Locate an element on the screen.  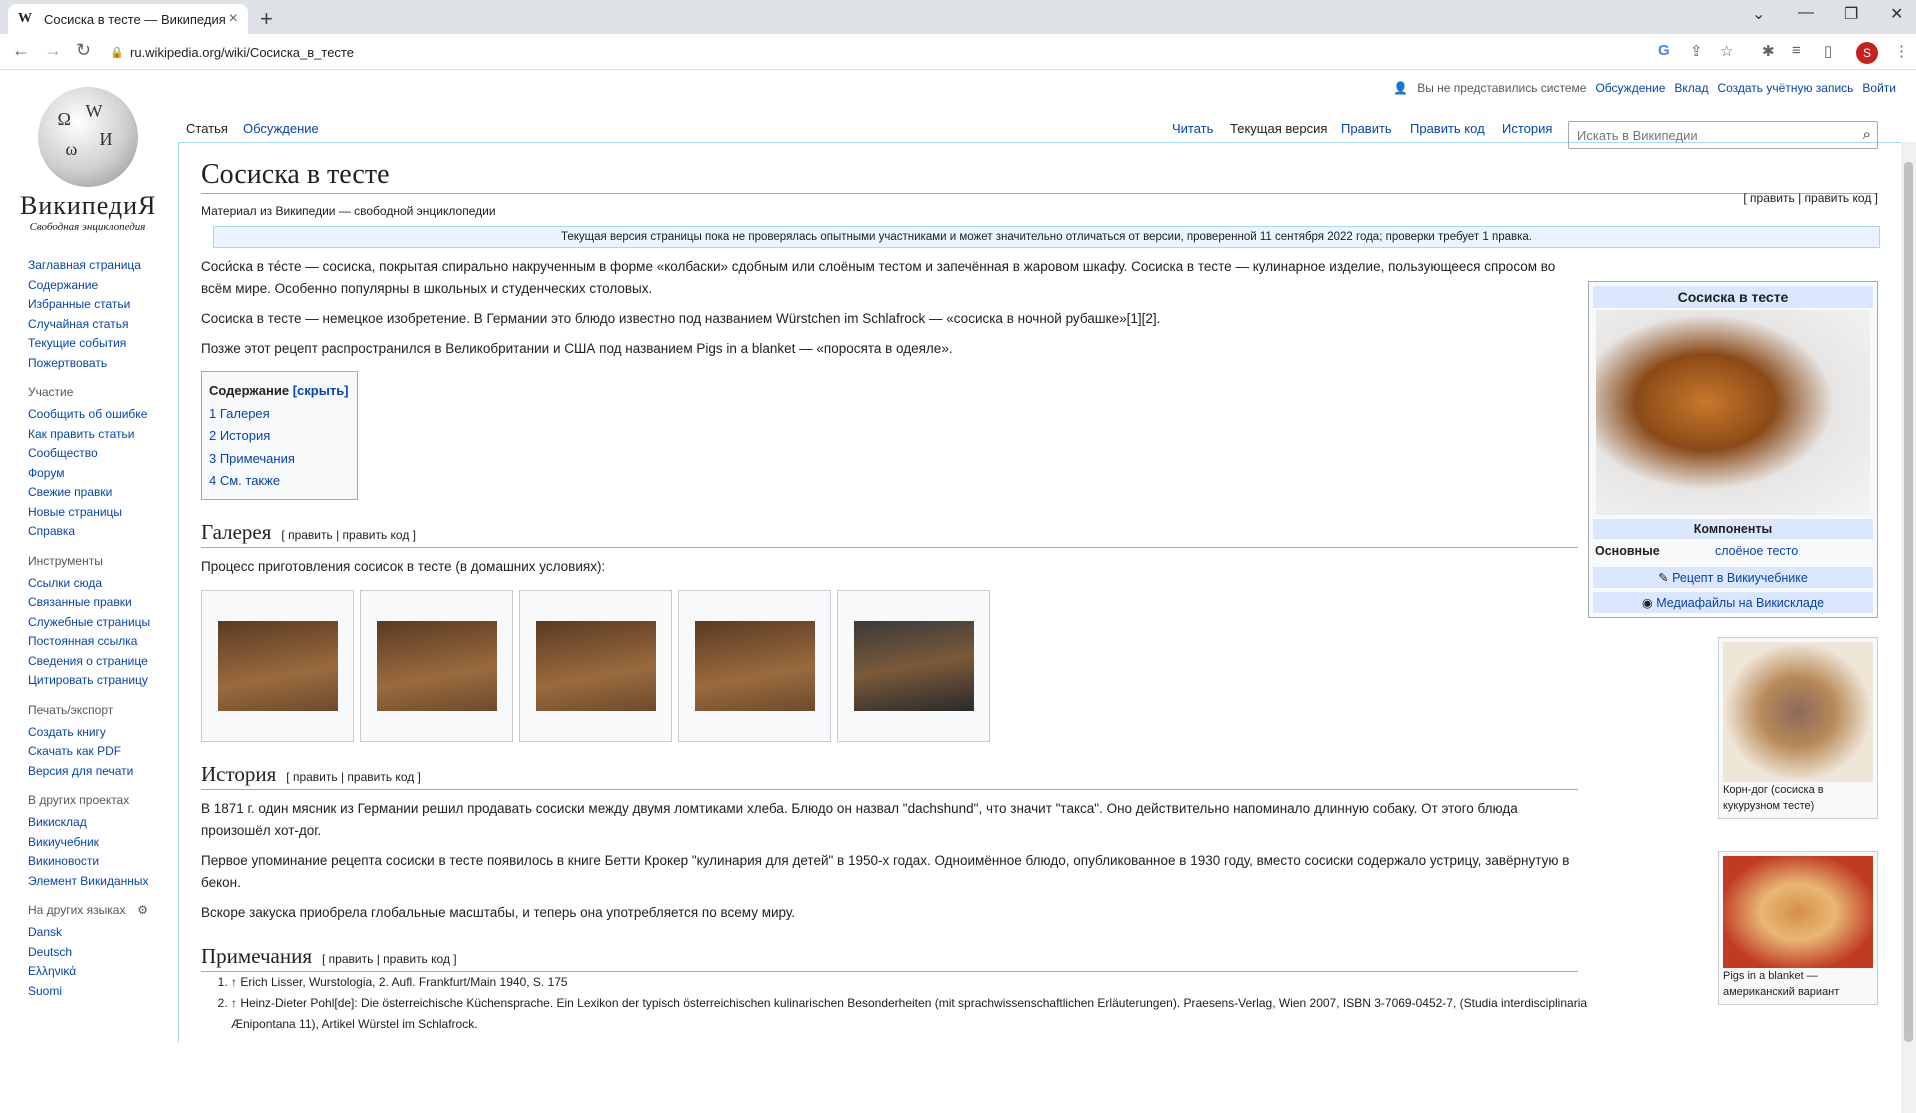
sidebar-link: Служебные страницы is located at coordinates (103, 623).